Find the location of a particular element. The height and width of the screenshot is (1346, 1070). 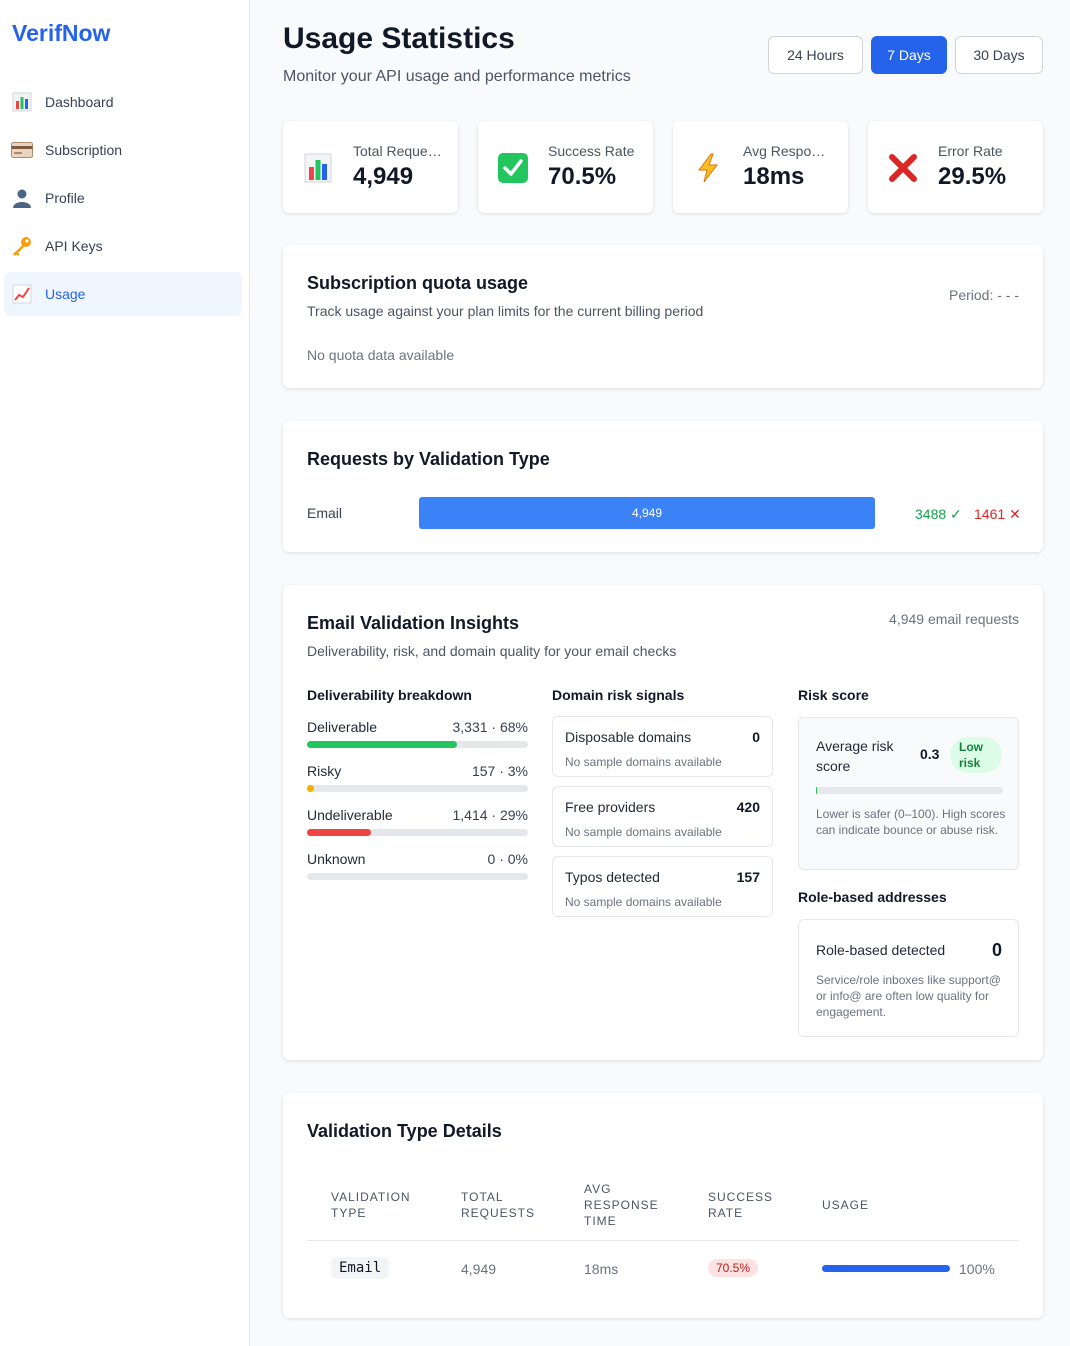

usage-percent: 100% is located at coordinates (977, 1269).